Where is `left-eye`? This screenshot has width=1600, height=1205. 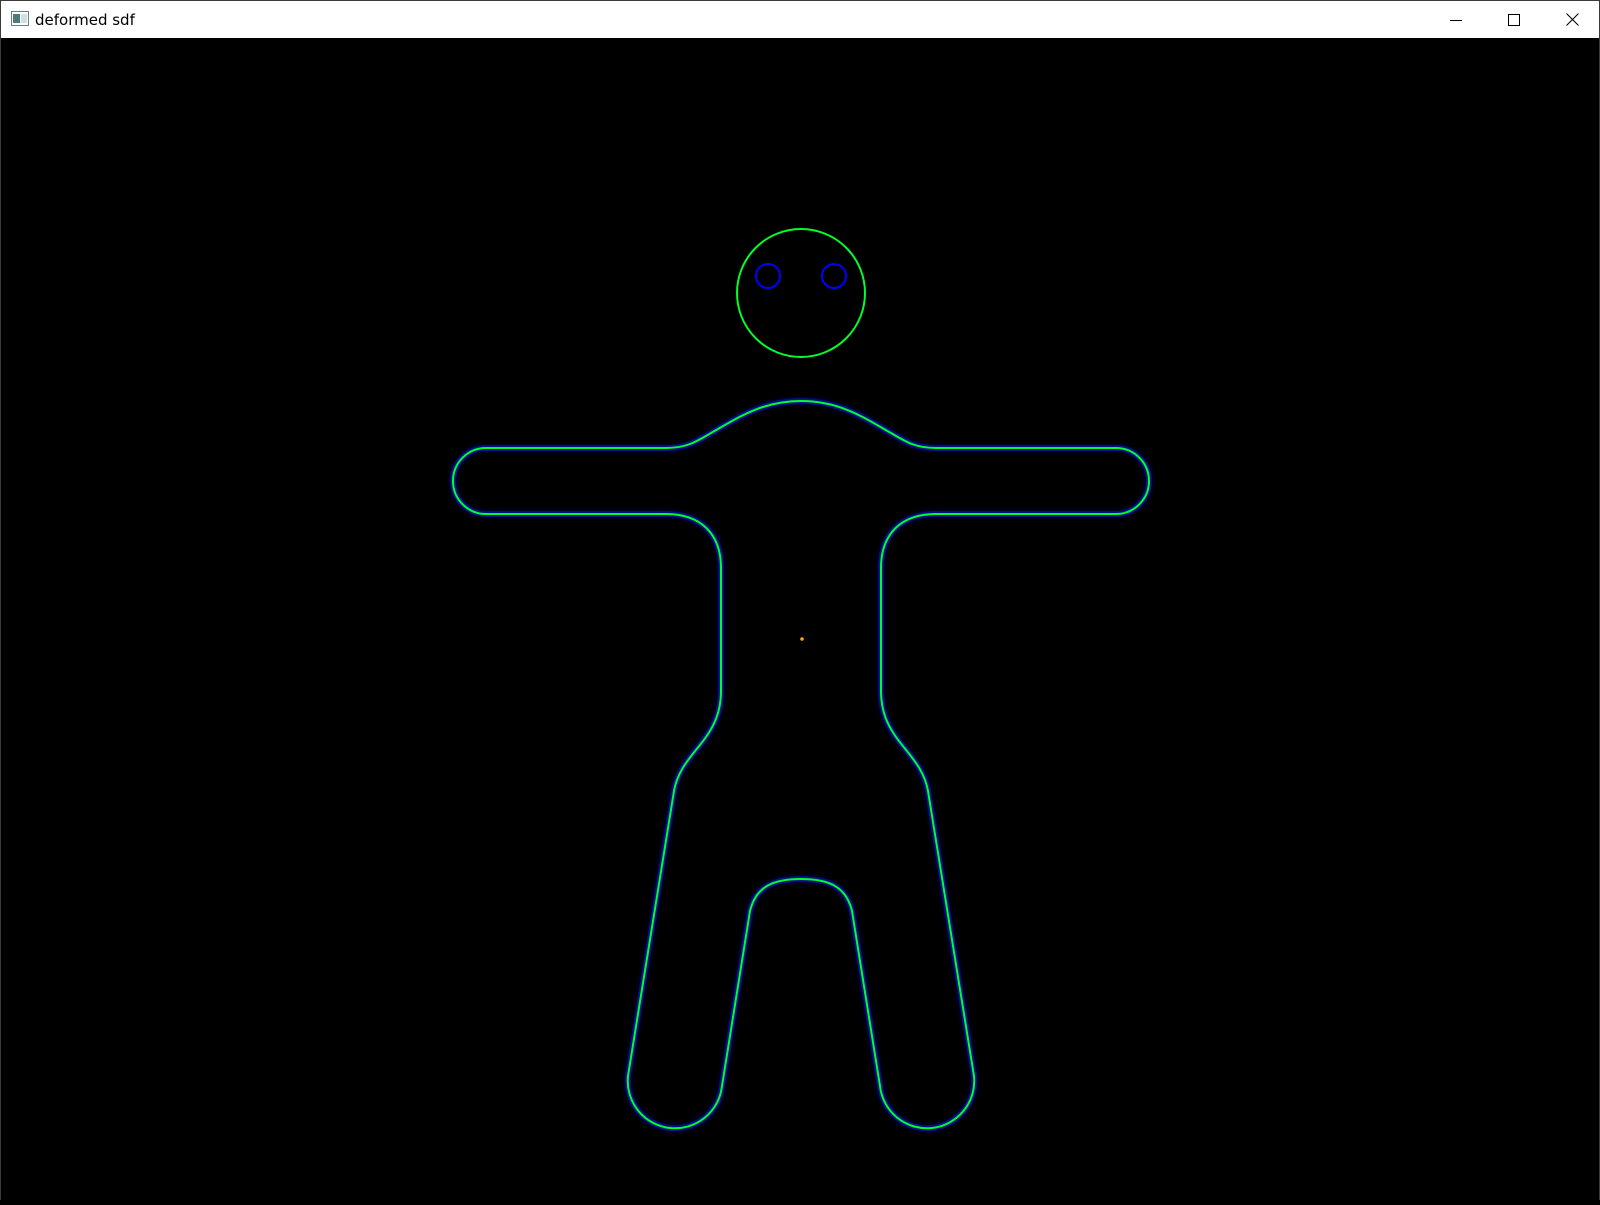
left-eye is located at coordinates (768, 276).